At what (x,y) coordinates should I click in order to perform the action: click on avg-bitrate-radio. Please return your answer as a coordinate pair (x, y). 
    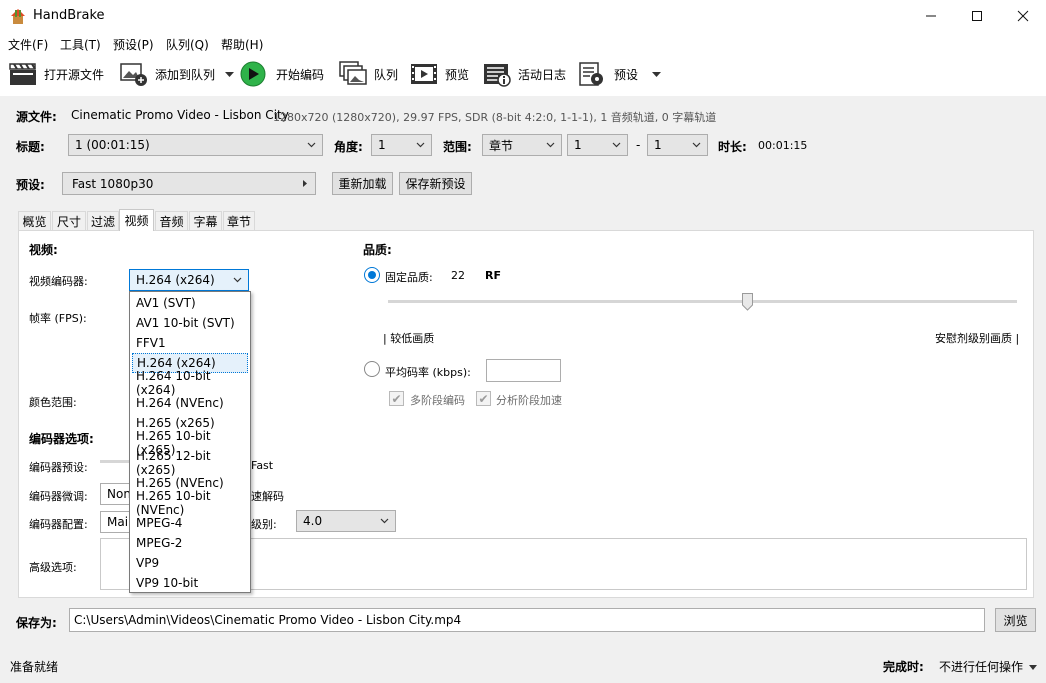
    Looking at the image, I should click on (372, 369).